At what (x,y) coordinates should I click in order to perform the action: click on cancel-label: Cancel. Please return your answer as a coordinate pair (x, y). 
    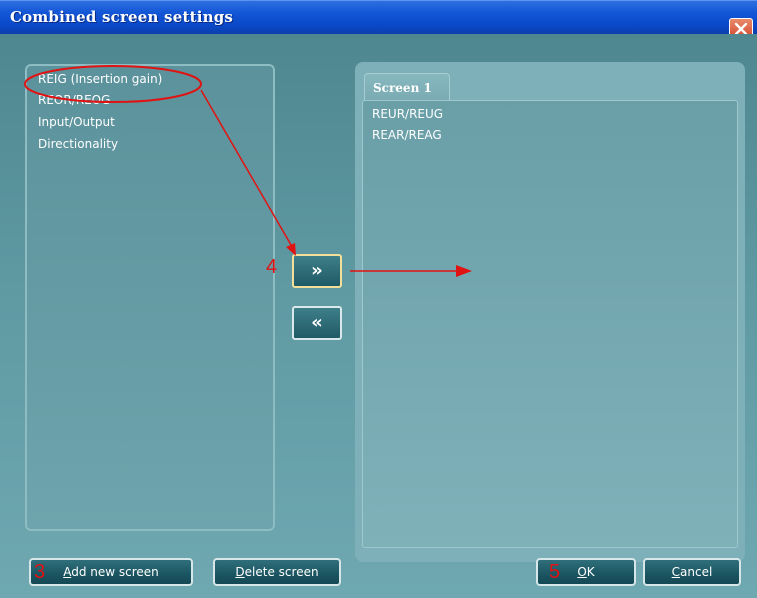
    Looking at the image, I should click on (692, 572).